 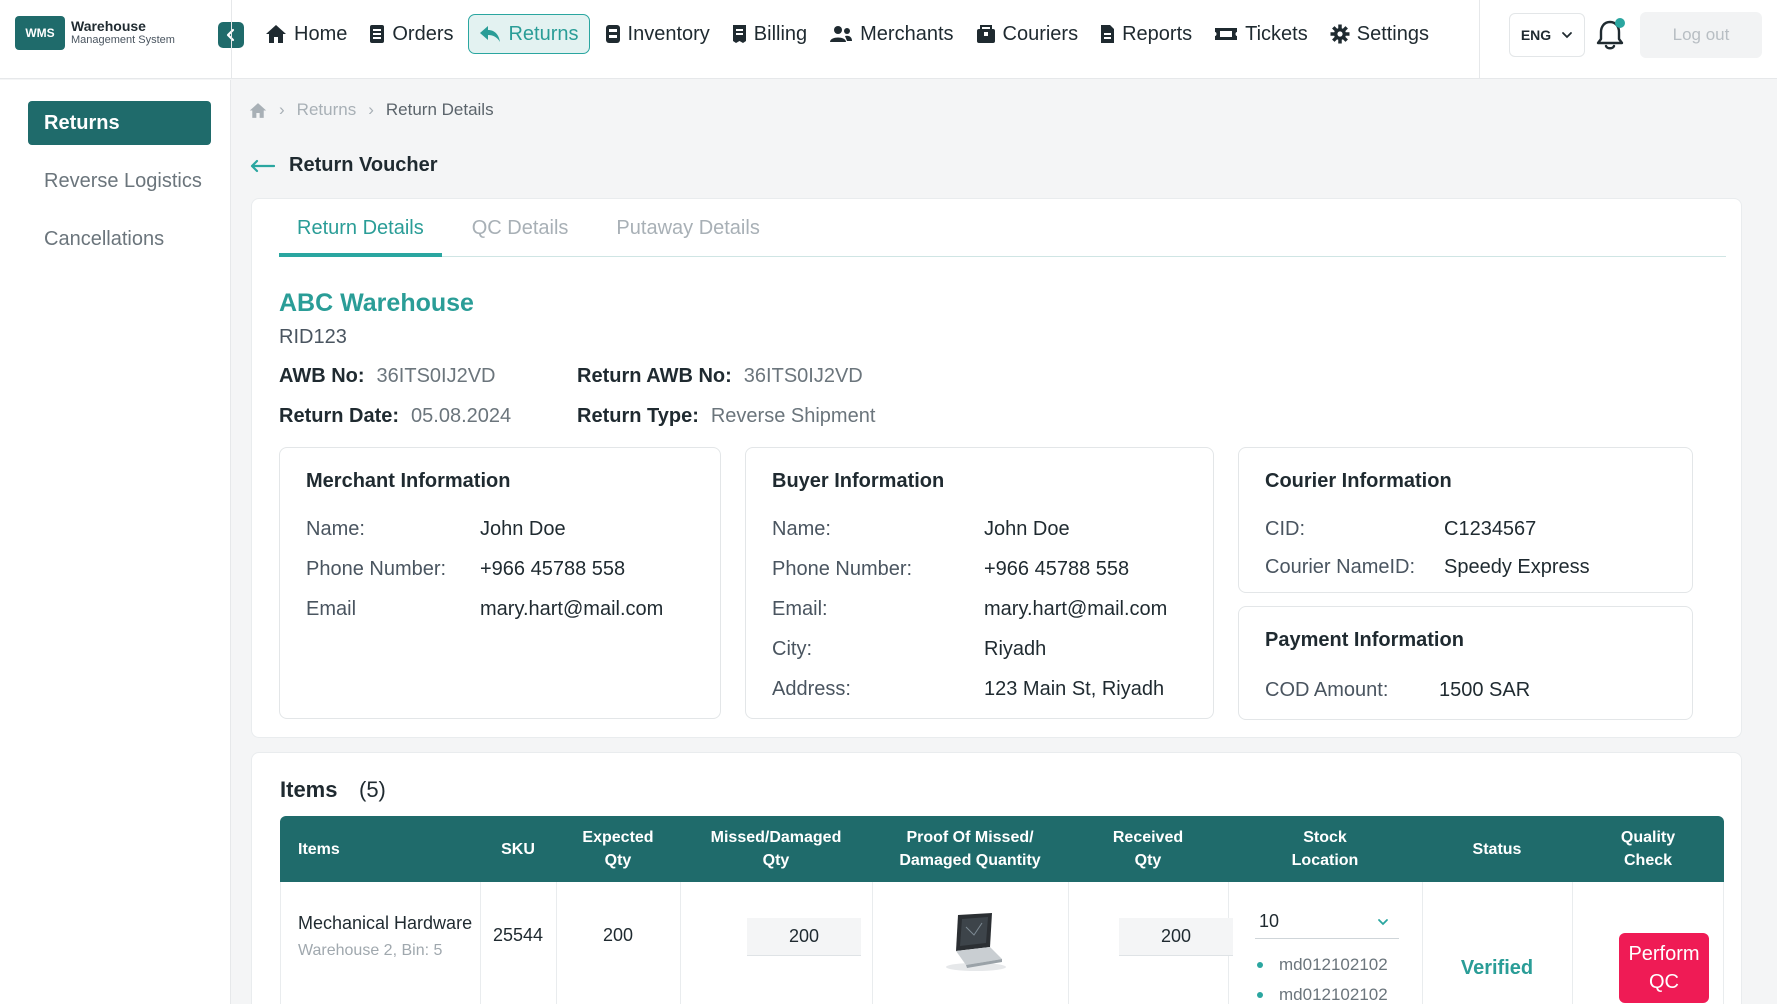 What do you see at coordinates (1398, 690) in the screenshot?
I see `cod-amount-row: COD Amount: 1500 SAR` at bounding box center [1398, 690].